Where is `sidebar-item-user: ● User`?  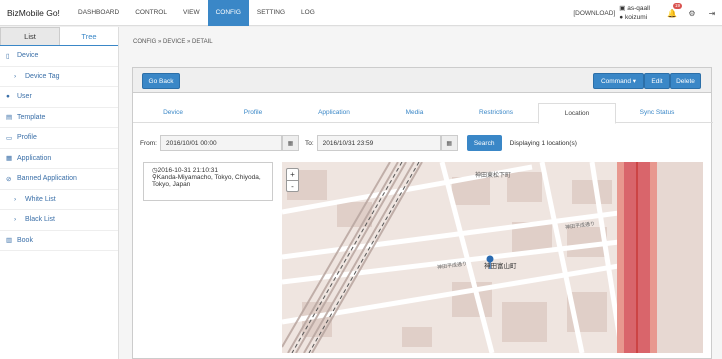 sidebar-item-user: ● User is located at coordinates (59, 97).